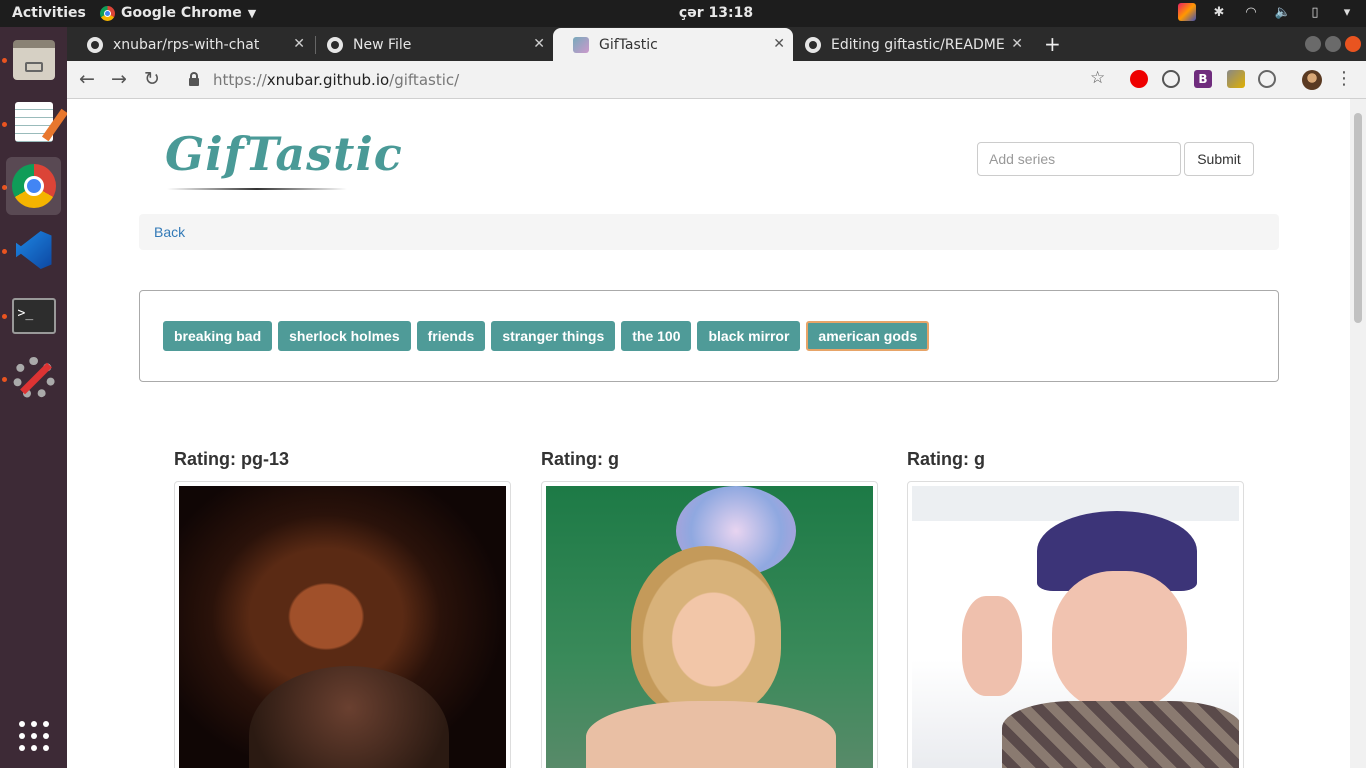  I want to click on maximize-window-button, so click(1333, 44).